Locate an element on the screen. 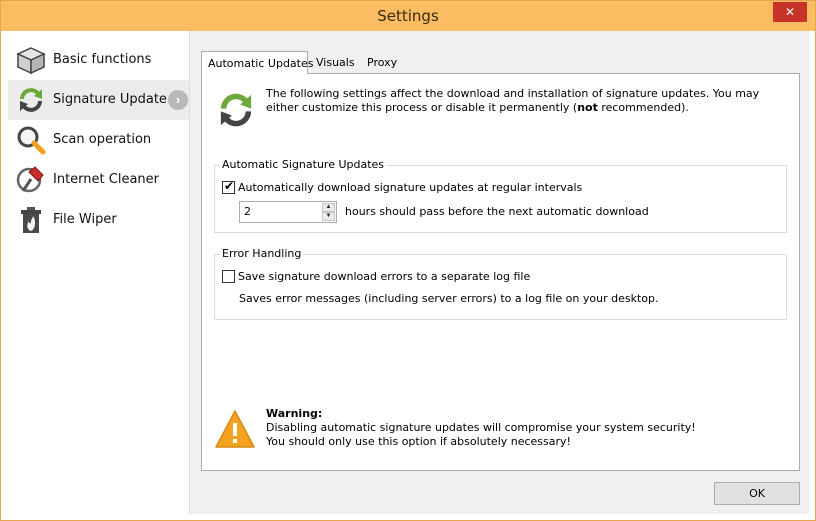  auto-download-checkbox: ✔ is located at coordinates (228, 186).